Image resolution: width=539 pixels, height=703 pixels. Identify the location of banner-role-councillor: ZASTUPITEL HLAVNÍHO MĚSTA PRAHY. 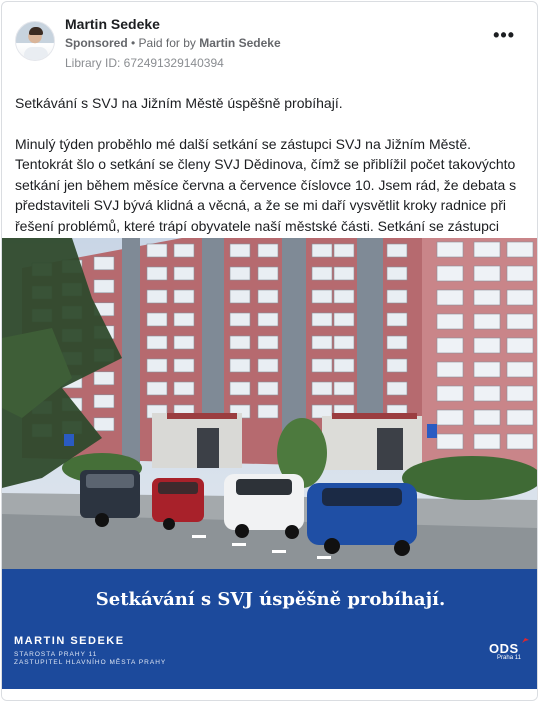
(90, 662).